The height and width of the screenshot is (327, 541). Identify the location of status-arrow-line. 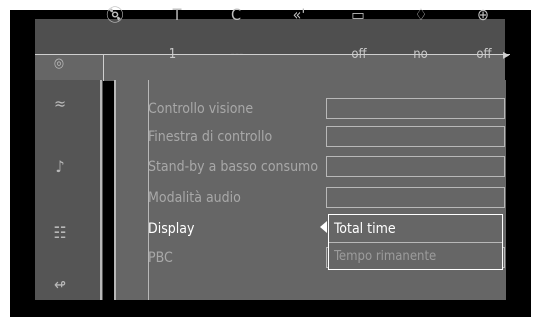
(272, 54).